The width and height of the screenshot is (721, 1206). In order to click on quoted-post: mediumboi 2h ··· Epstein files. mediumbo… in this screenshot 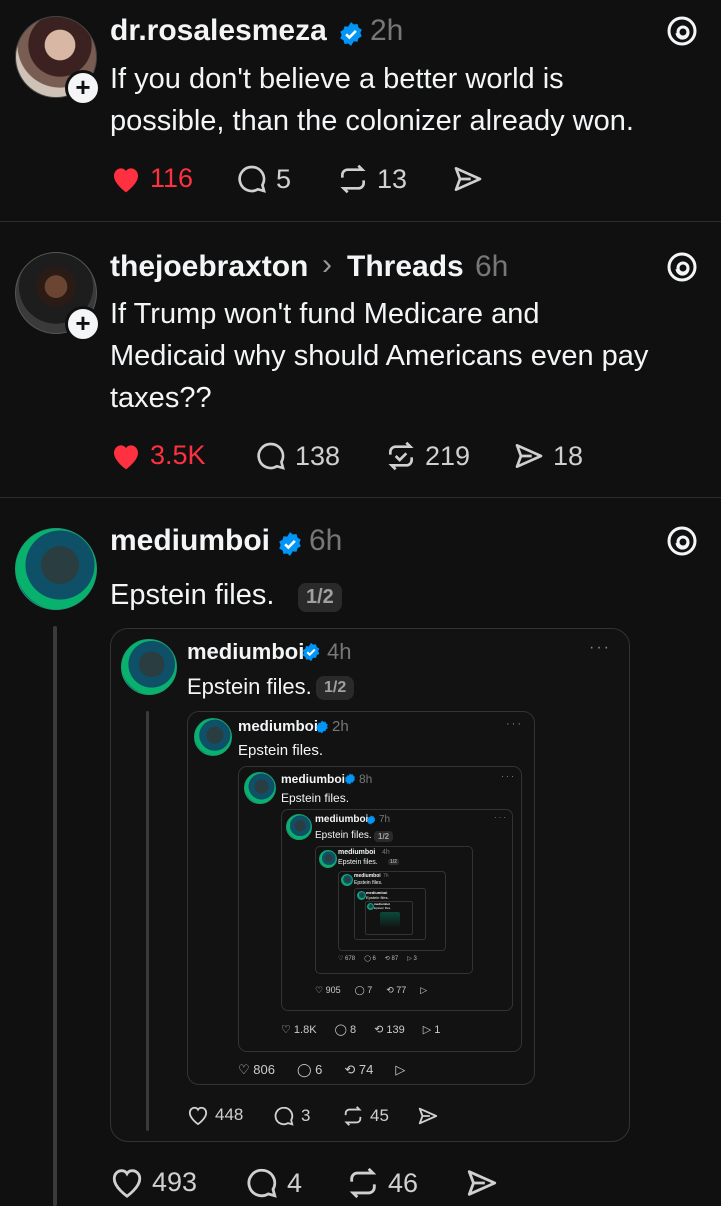, I will do `click(361, 898)`.